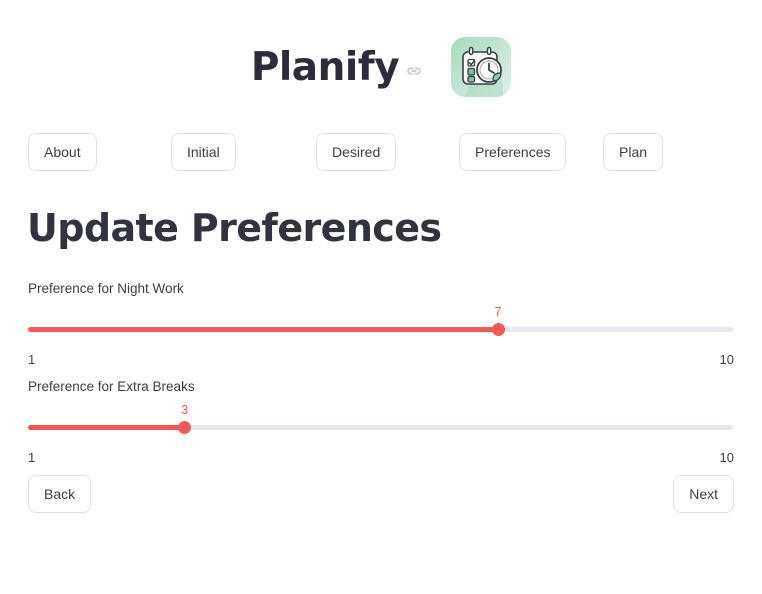 This screenshot has height=594, width=762. I want to click on slider-max-night-work: 10, so click(726, 359).